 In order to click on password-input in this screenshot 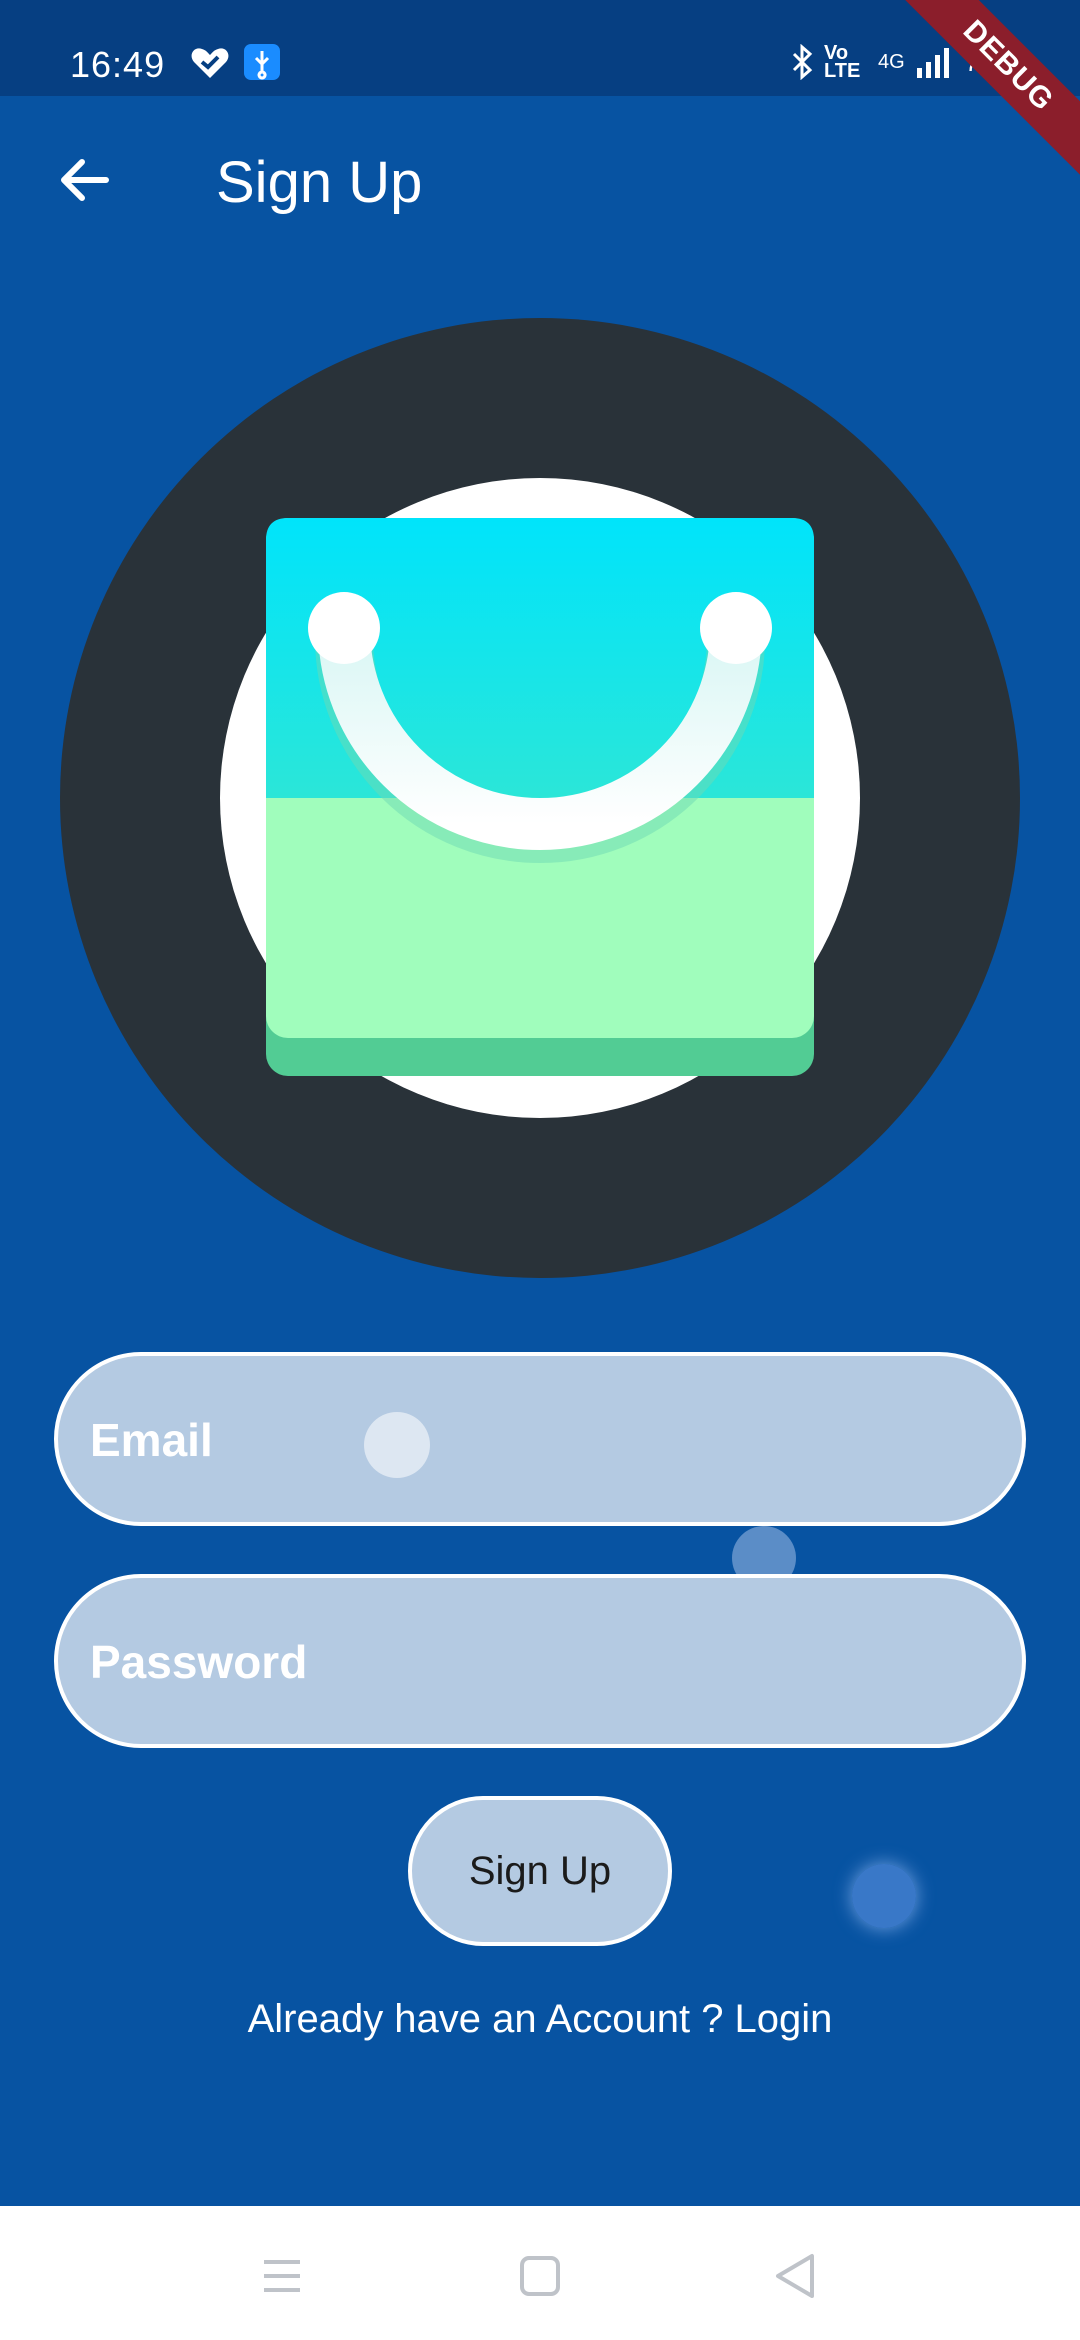, I will do `click(540, 1662)`.